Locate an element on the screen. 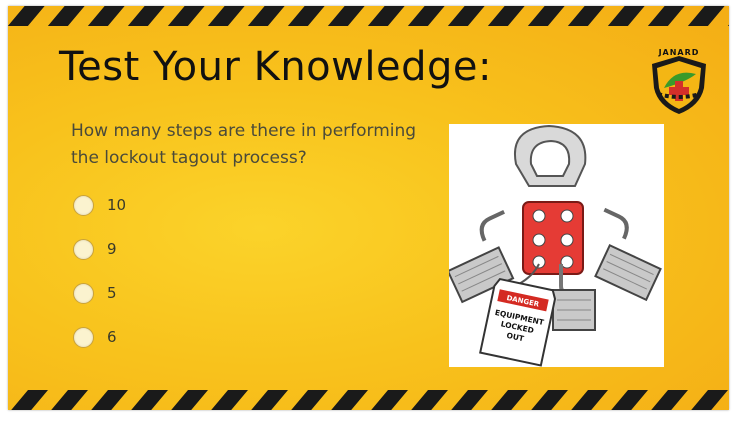 This screenshot has width=737, height=423. janard-logo: JANARD is located at coordinates (679, 83).